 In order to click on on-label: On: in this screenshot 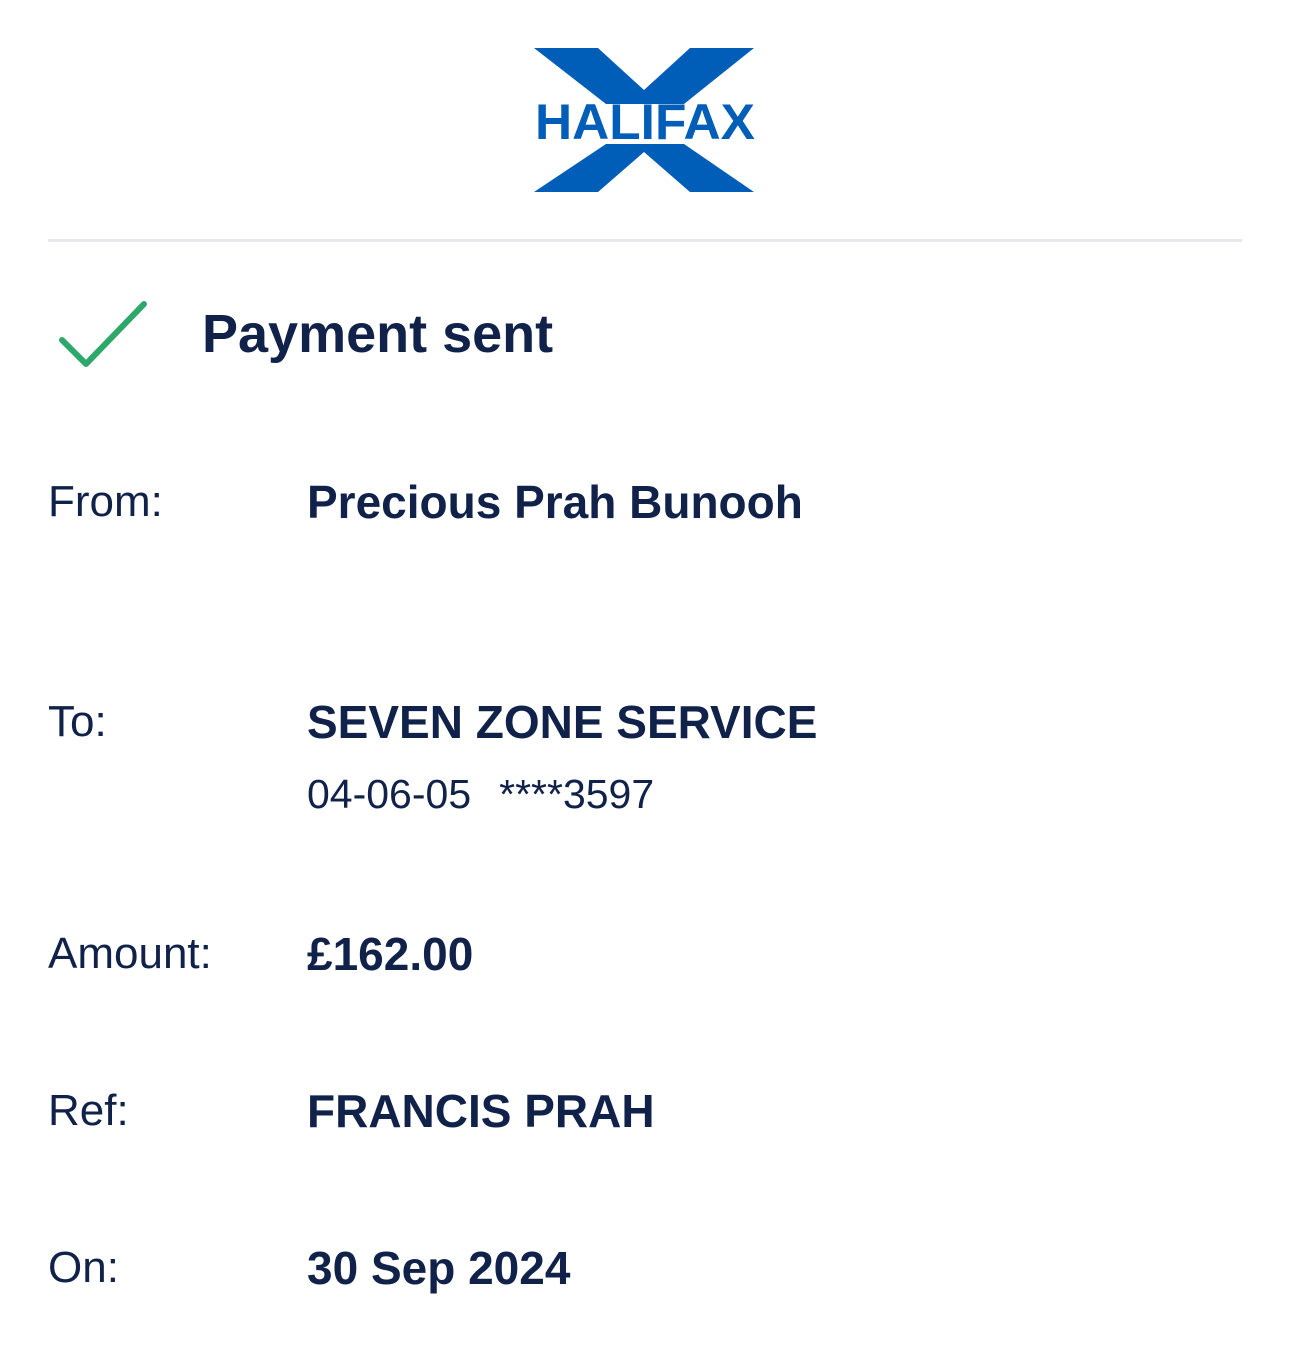, I will do `click(83, 1267)`.